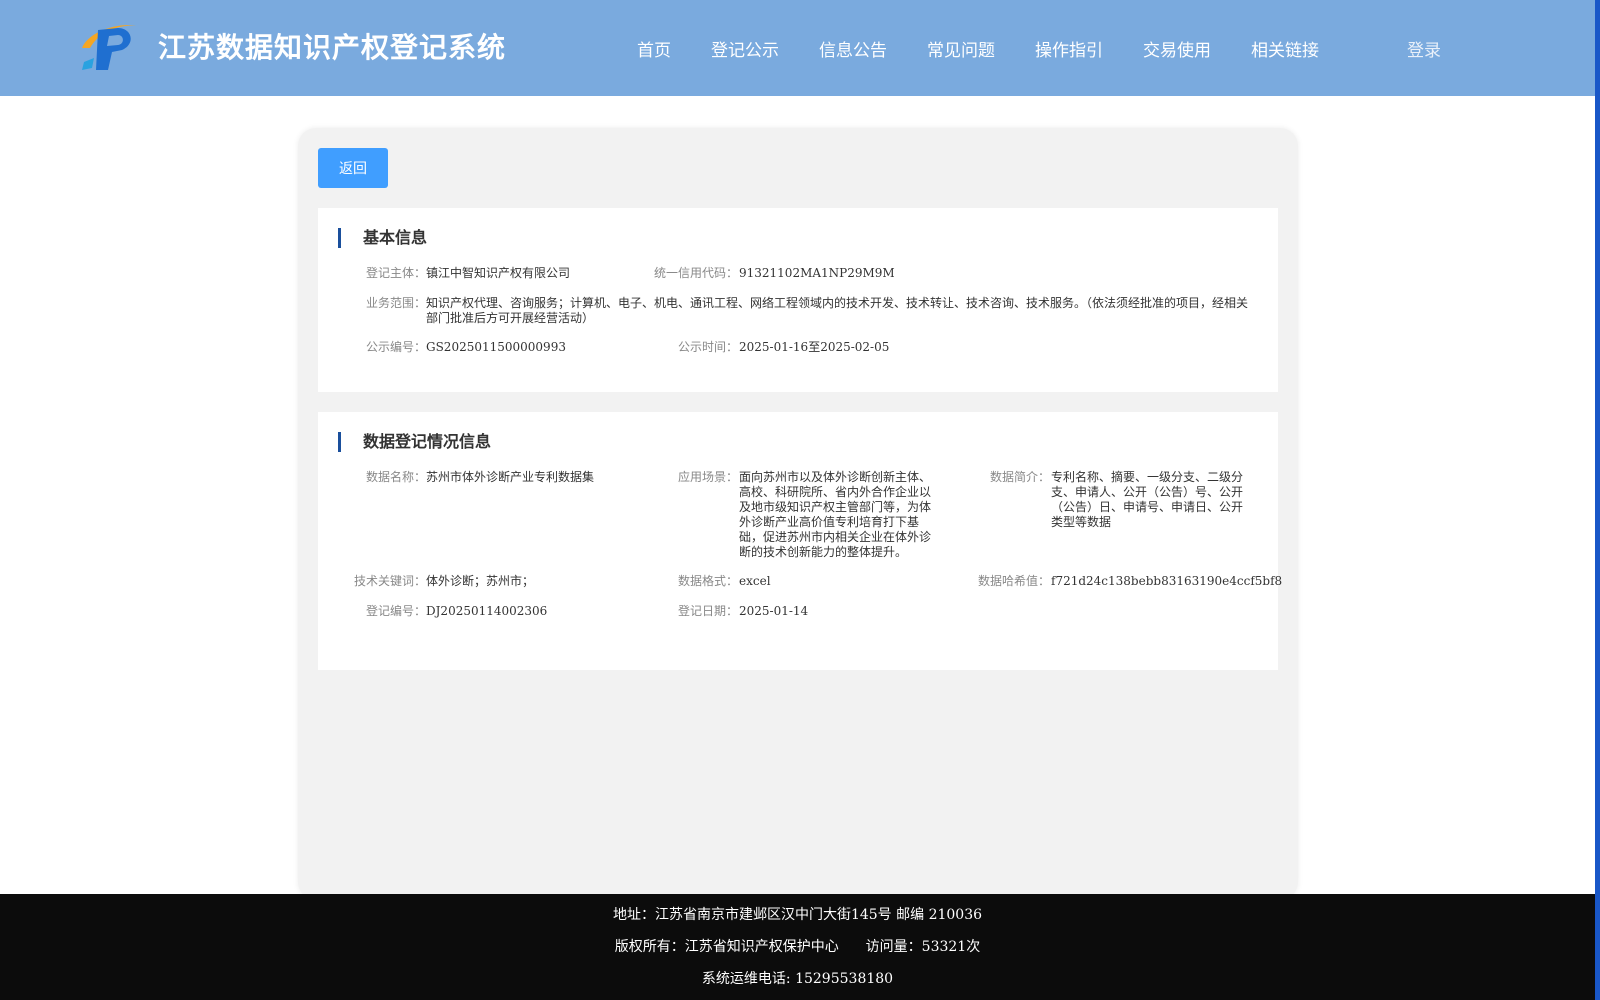  What do you see at coordinates (1069, 48) in the screenshot?
I see `nav-guide: 操作指引` at bounding box center [1069, 48].